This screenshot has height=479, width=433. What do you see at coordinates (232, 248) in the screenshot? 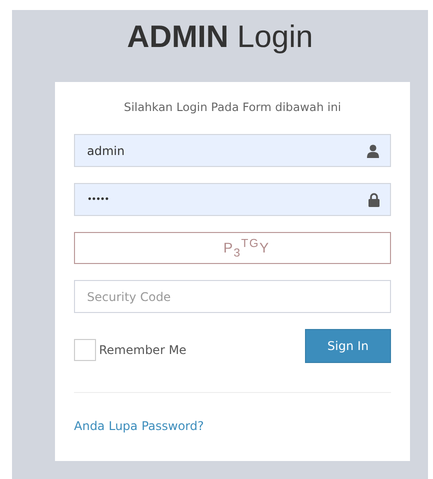
I see `captcha-image: P$_{3}$$^{TG}$Y` at bounding box center [232, 248].